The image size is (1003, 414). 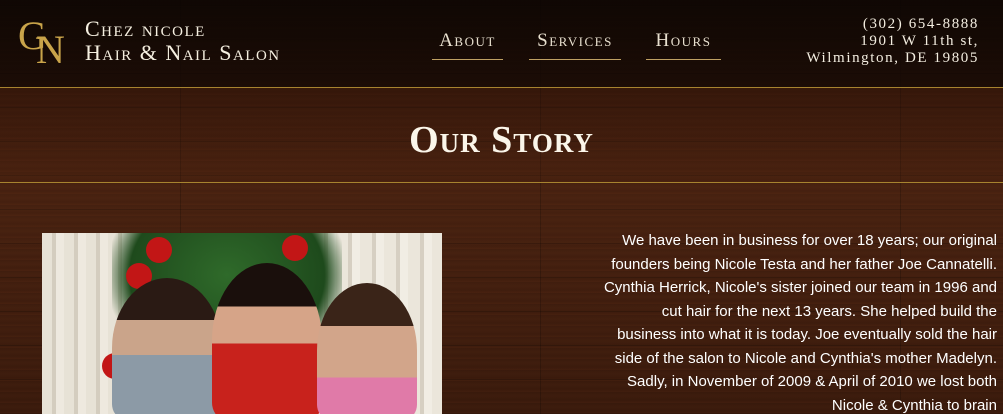 I want to click on address-line-2: Wilmington, DE 19805, so click(x=892, y=58).